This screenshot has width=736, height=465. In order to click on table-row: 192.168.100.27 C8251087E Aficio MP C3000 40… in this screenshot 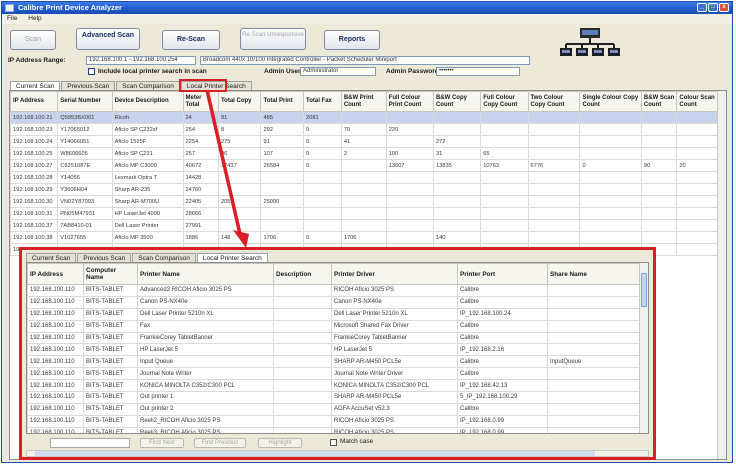, I will do `click(365, 165)`.